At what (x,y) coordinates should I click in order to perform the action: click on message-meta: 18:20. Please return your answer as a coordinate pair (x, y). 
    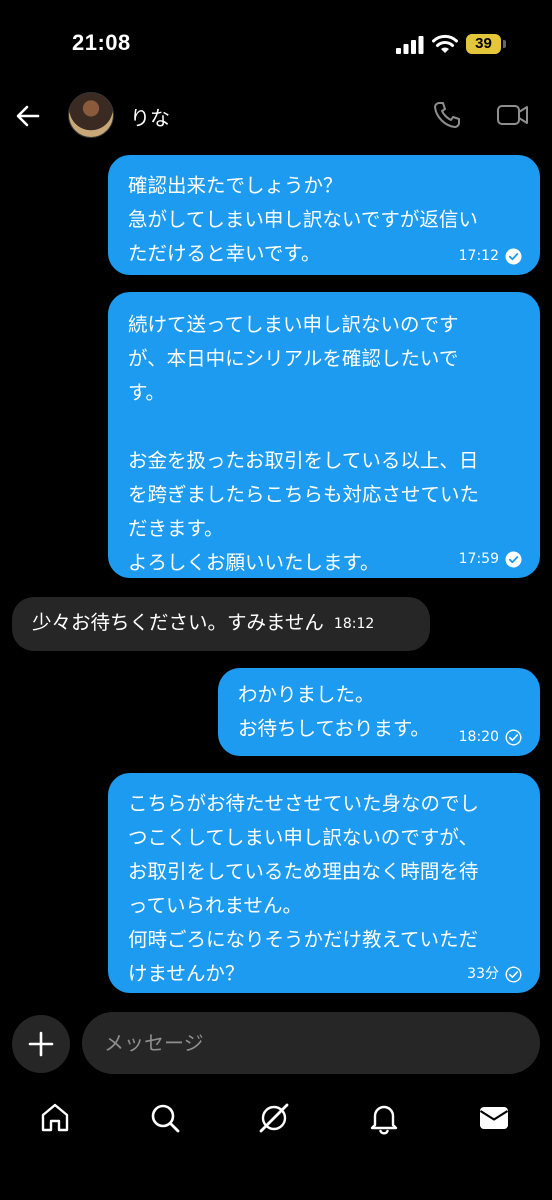
    Looking at the image, I should click on (490, 737).